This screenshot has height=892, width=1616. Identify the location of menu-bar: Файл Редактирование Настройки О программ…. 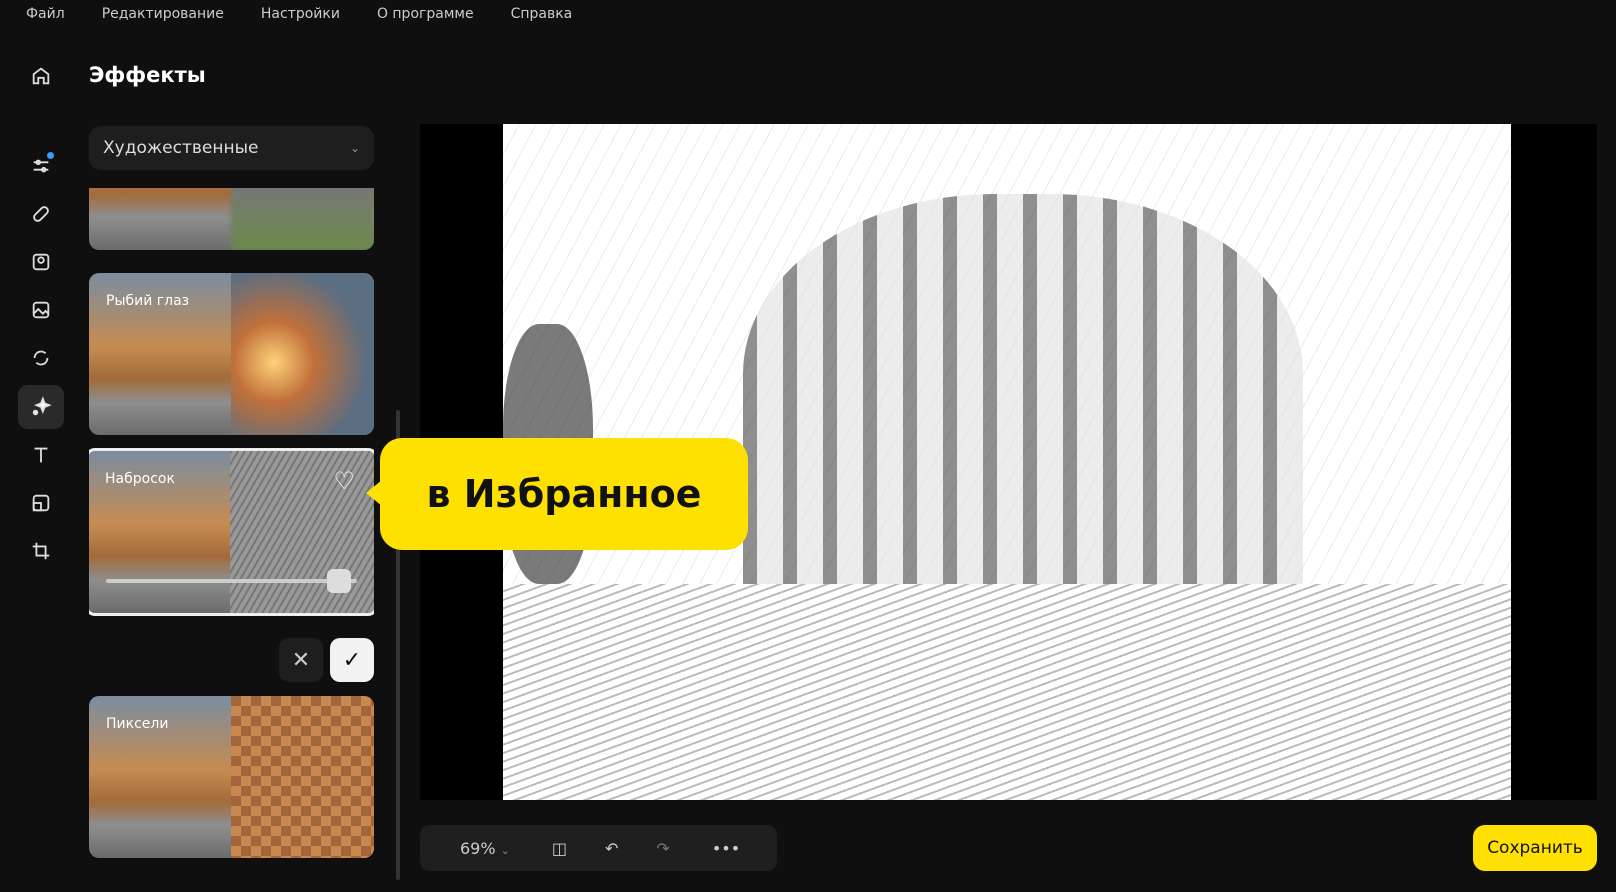
(291, 14).